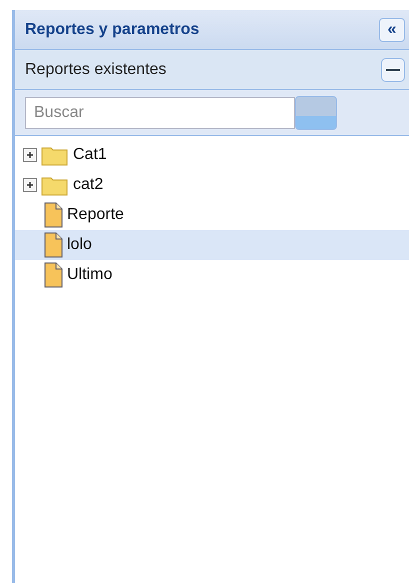 This screenshot has width=409, height=583. I want to click on tree-item: lolo, so click(212, 245).